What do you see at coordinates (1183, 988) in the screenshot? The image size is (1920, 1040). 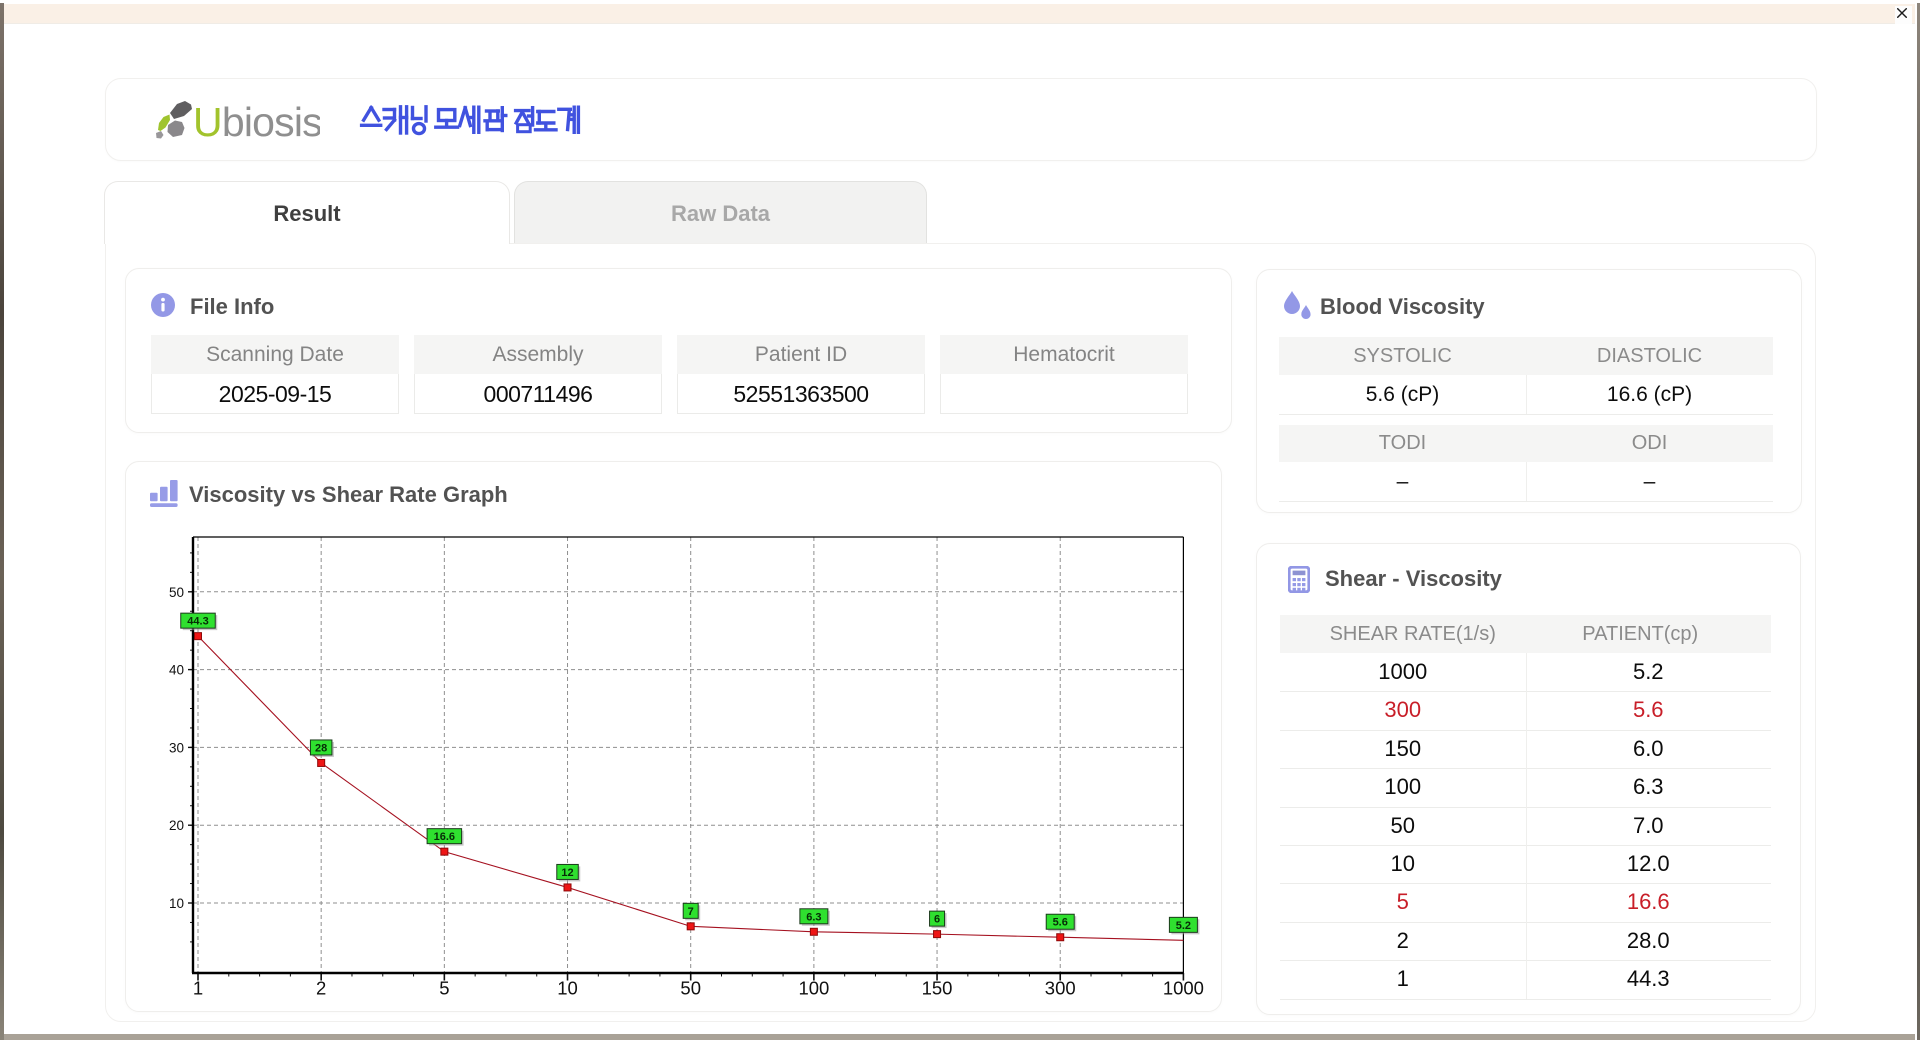 I see `svg-text: 1000` at bounding box center [1183, 988].